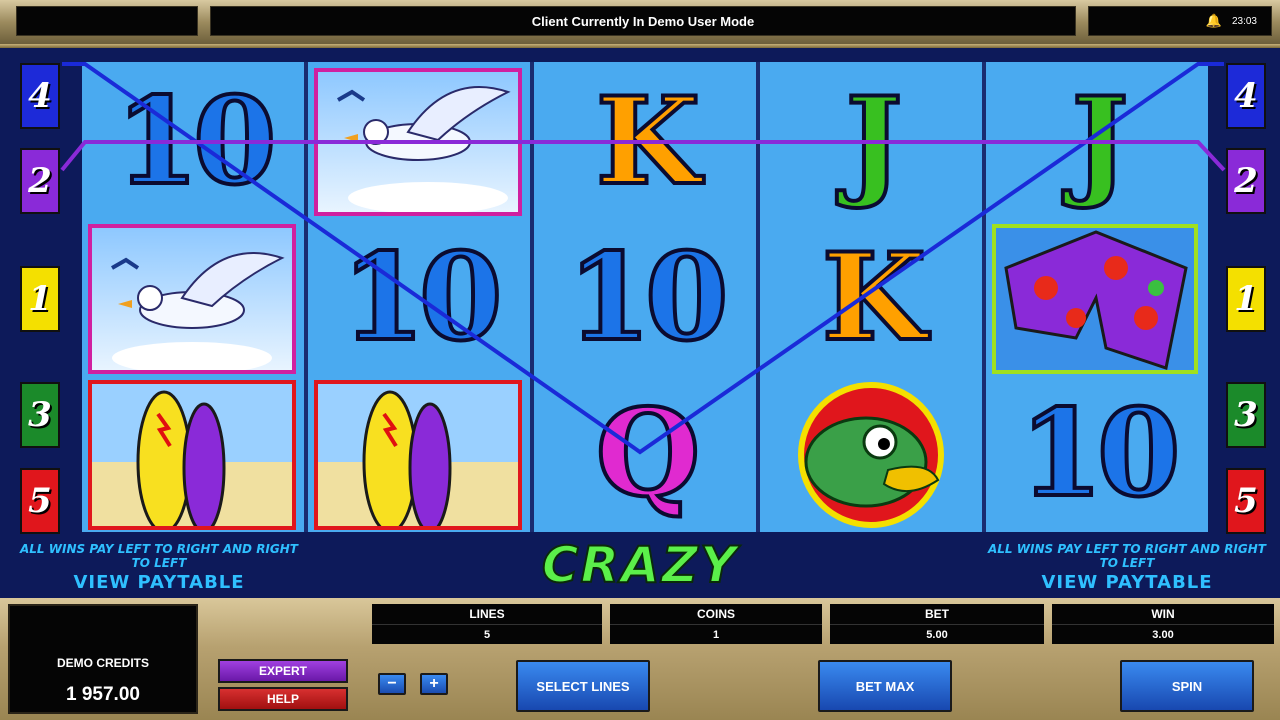 The image size is (1280, 720). Describe the element at coordinates (159, 582) in the screenshot. I see `view-paytable-left: VIEW PAYTABLE` at that location.